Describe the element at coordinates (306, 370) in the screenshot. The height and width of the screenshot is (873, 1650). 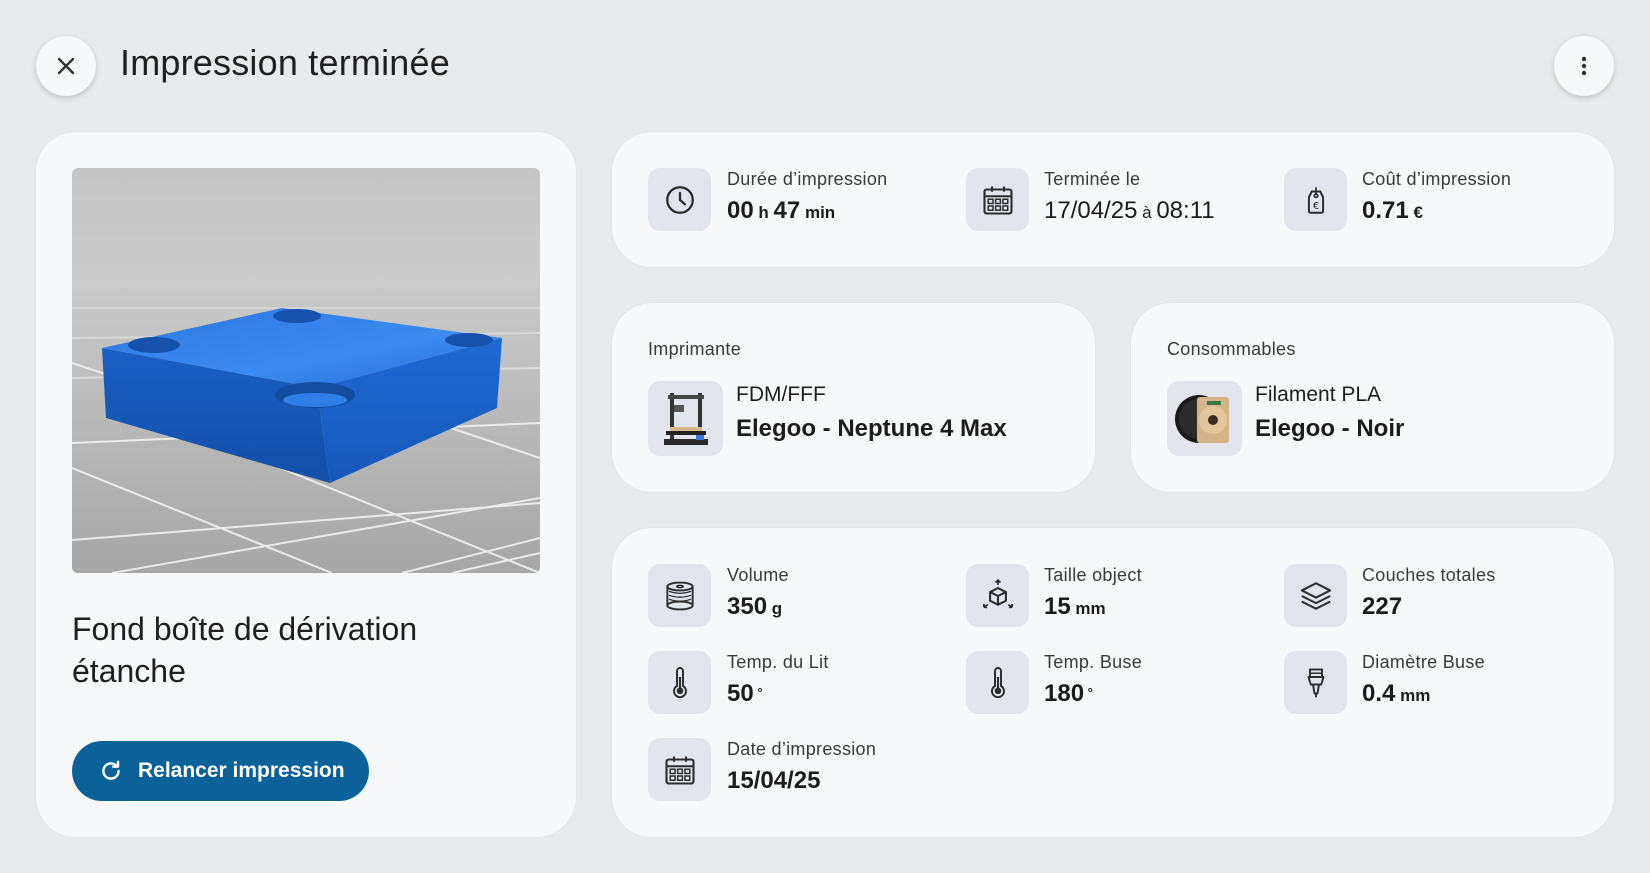
I see `model-preview-image` at that location.